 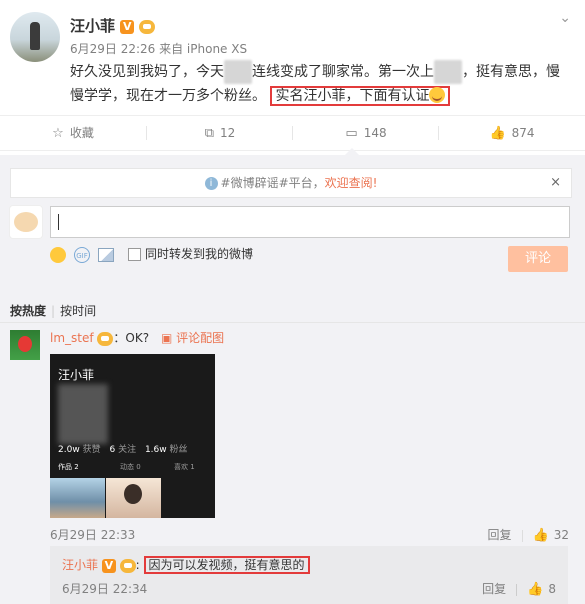 I want to click on stat-label: 粉丝, so click(x=178, y=450).